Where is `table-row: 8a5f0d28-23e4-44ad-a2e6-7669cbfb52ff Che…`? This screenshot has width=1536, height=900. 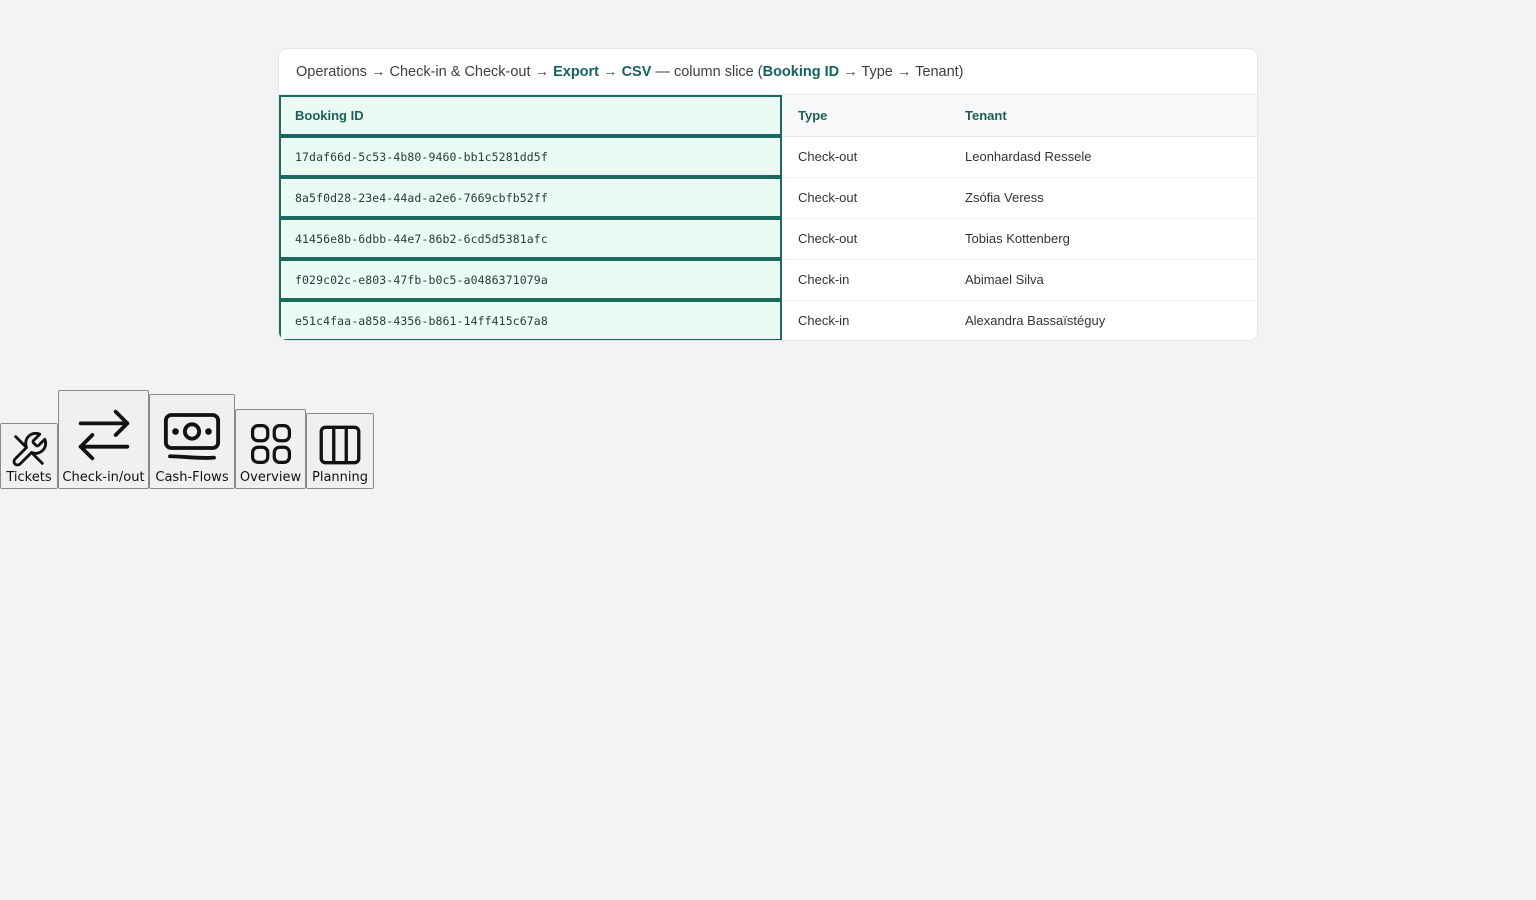 table-row: 8a5f0d28-23e4-44ad-a2e6-7669cbfb52ff Che… is located at coordinates (768, 198).